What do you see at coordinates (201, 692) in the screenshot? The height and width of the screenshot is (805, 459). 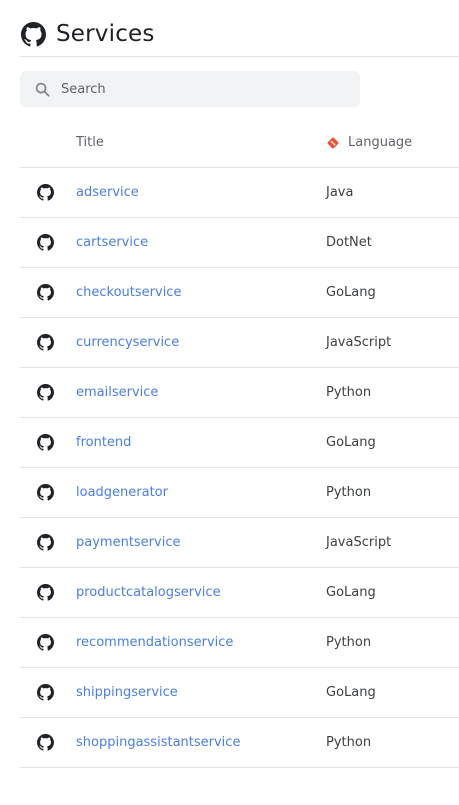 I see `title-cell: shippingservice` at bounding box center [201, 692].